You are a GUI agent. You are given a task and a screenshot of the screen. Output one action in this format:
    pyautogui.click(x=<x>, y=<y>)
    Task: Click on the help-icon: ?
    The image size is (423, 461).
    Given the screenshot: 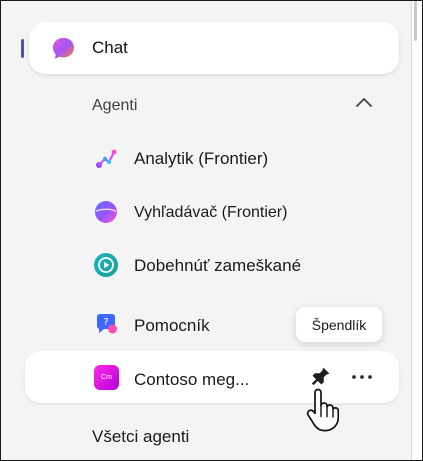 What is the action you would take?
    pyautogui.click(x=107, y=324)
    